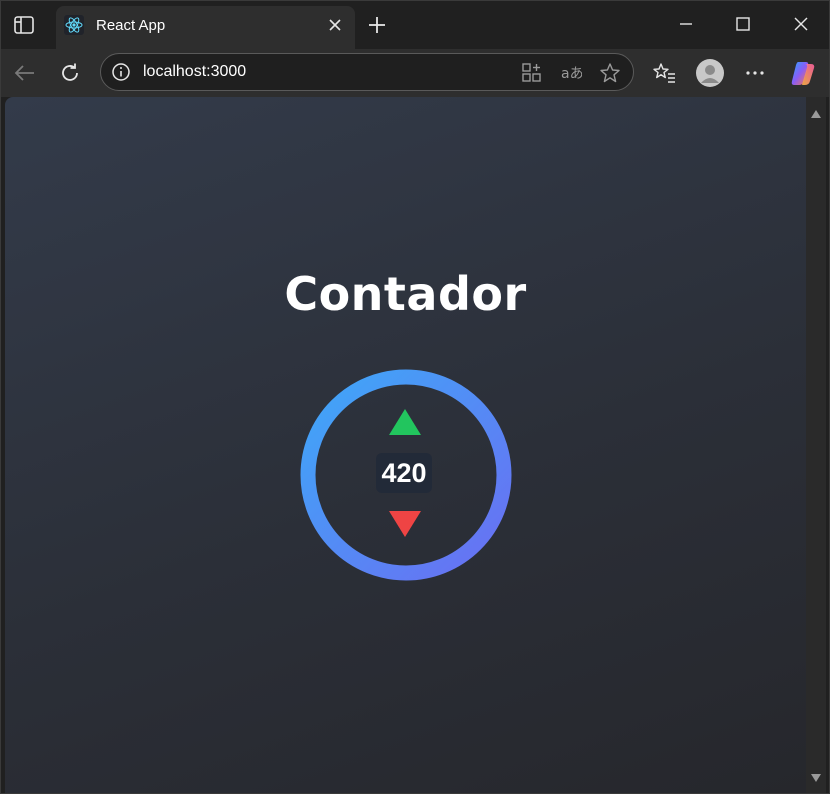 The height and width of the screenshot is (794, 830). What do you see at coordinates (610, 73) in the screenshot?
I see `star-icon` at bounding box center [610, 73].